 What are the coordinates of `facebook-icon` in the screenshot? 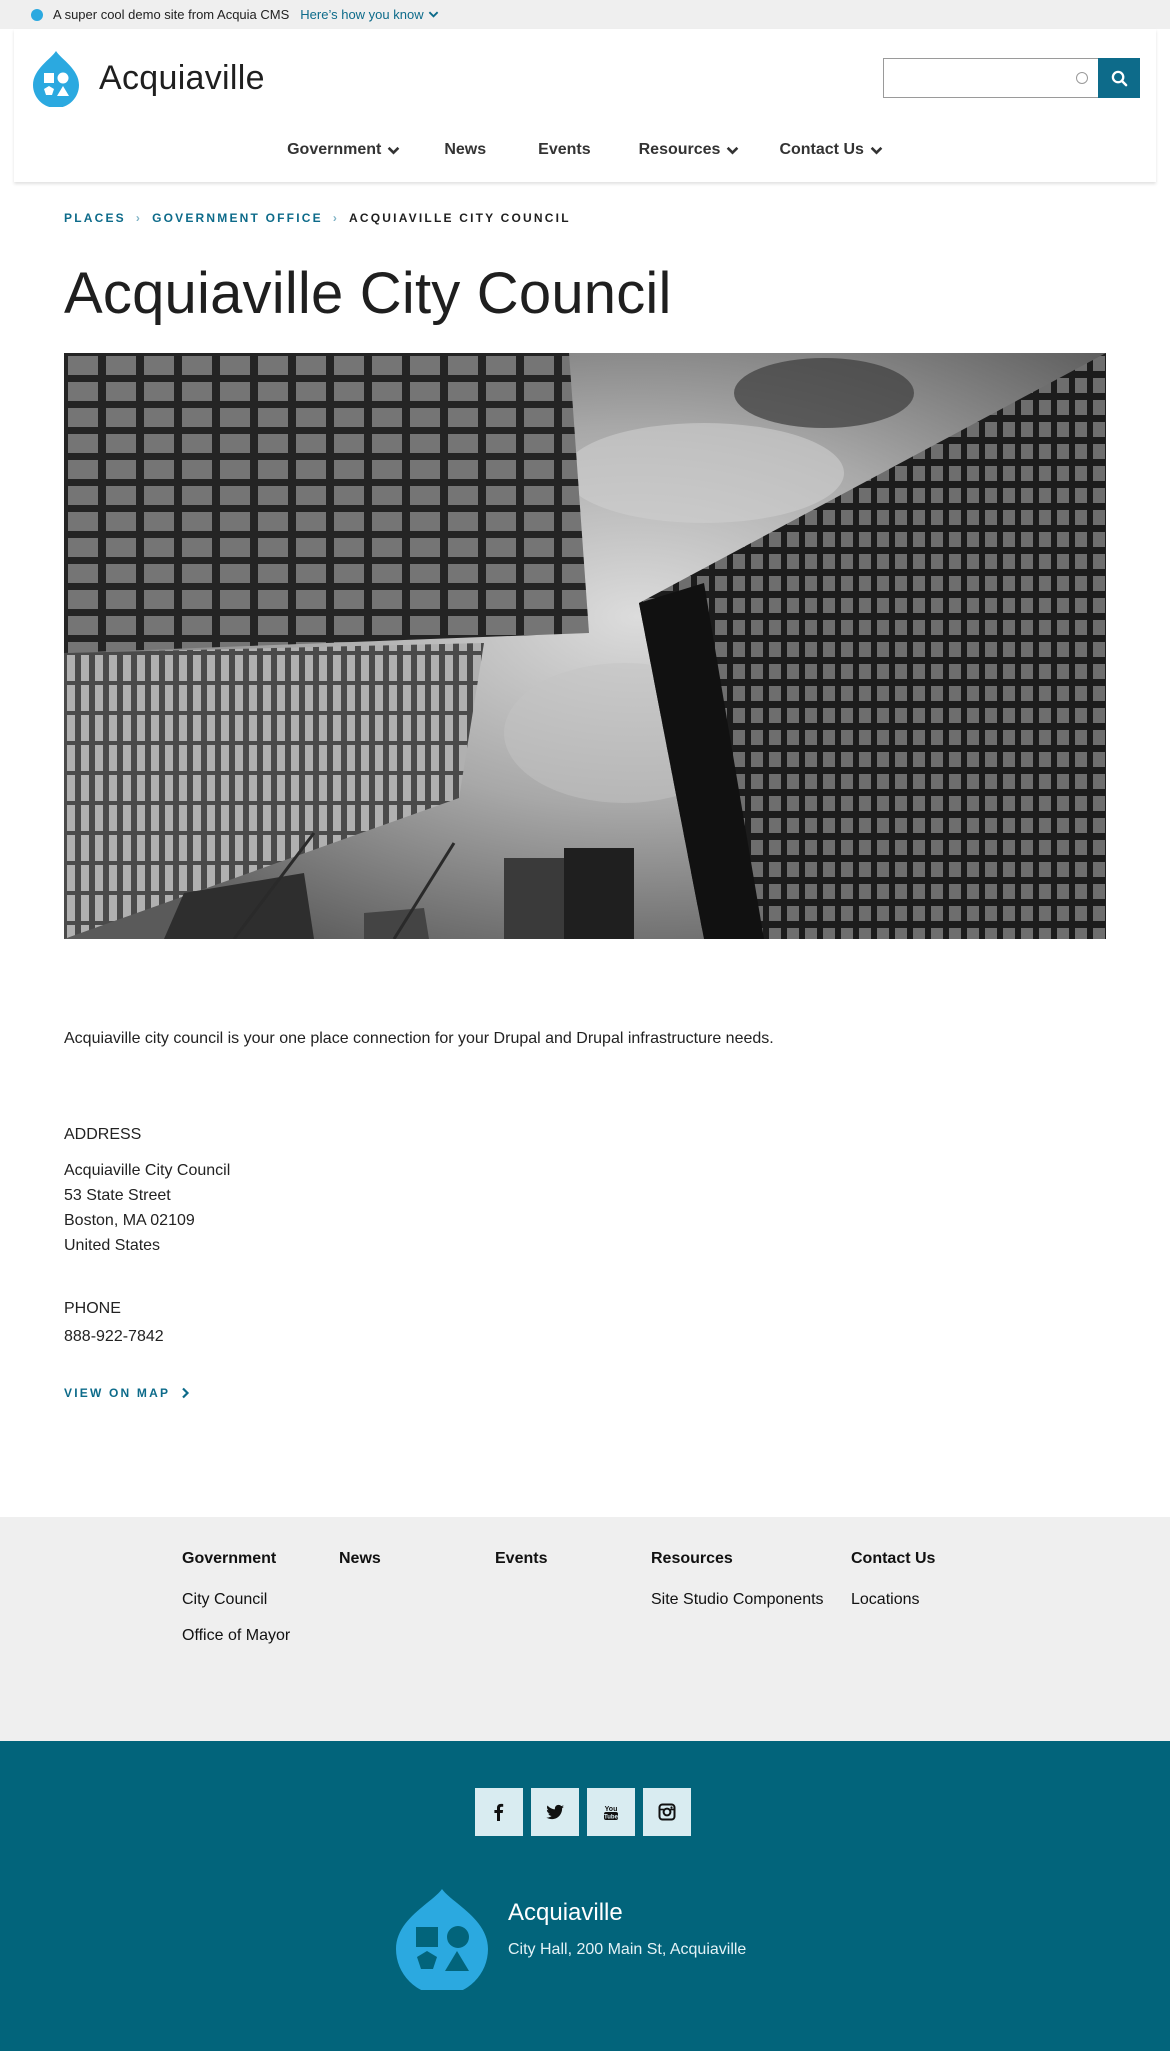 It's located at (499, 1812).